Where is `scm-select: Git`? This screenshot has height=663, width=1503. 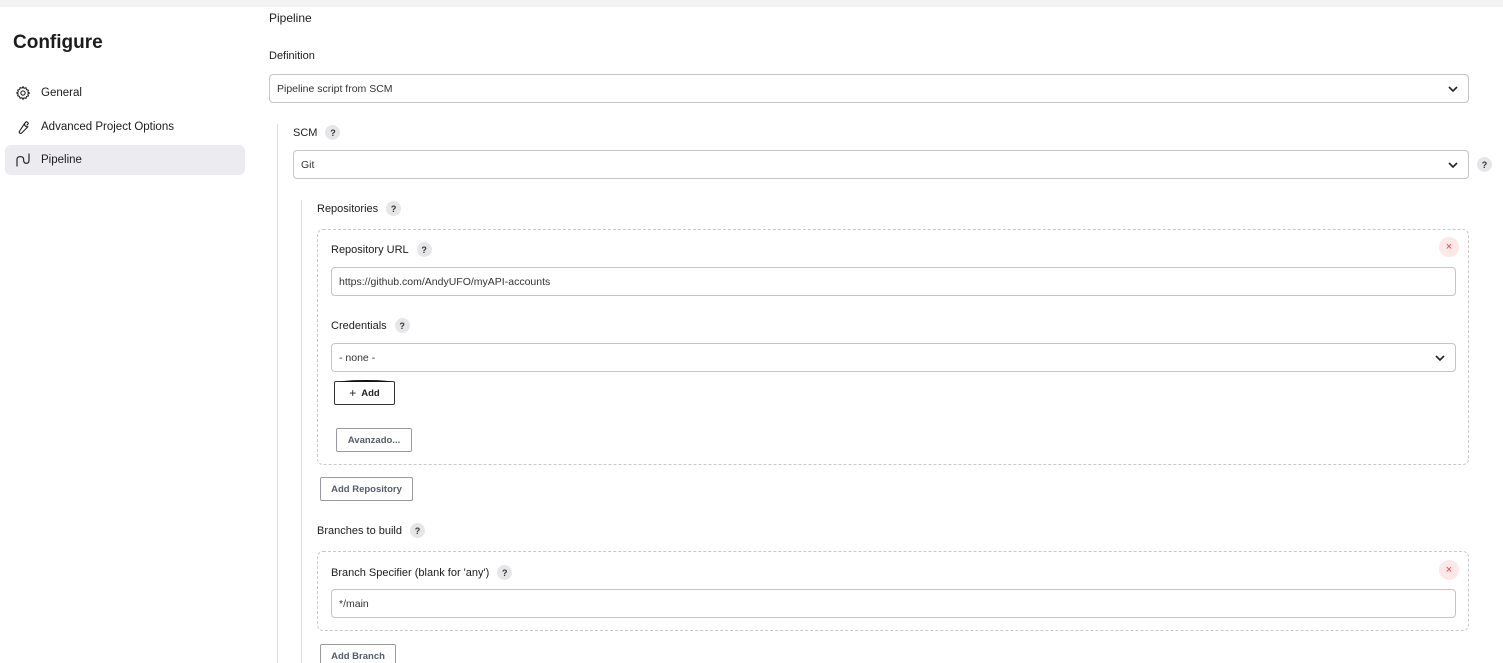 scm-select: Git is located at coordinates (881, 164).